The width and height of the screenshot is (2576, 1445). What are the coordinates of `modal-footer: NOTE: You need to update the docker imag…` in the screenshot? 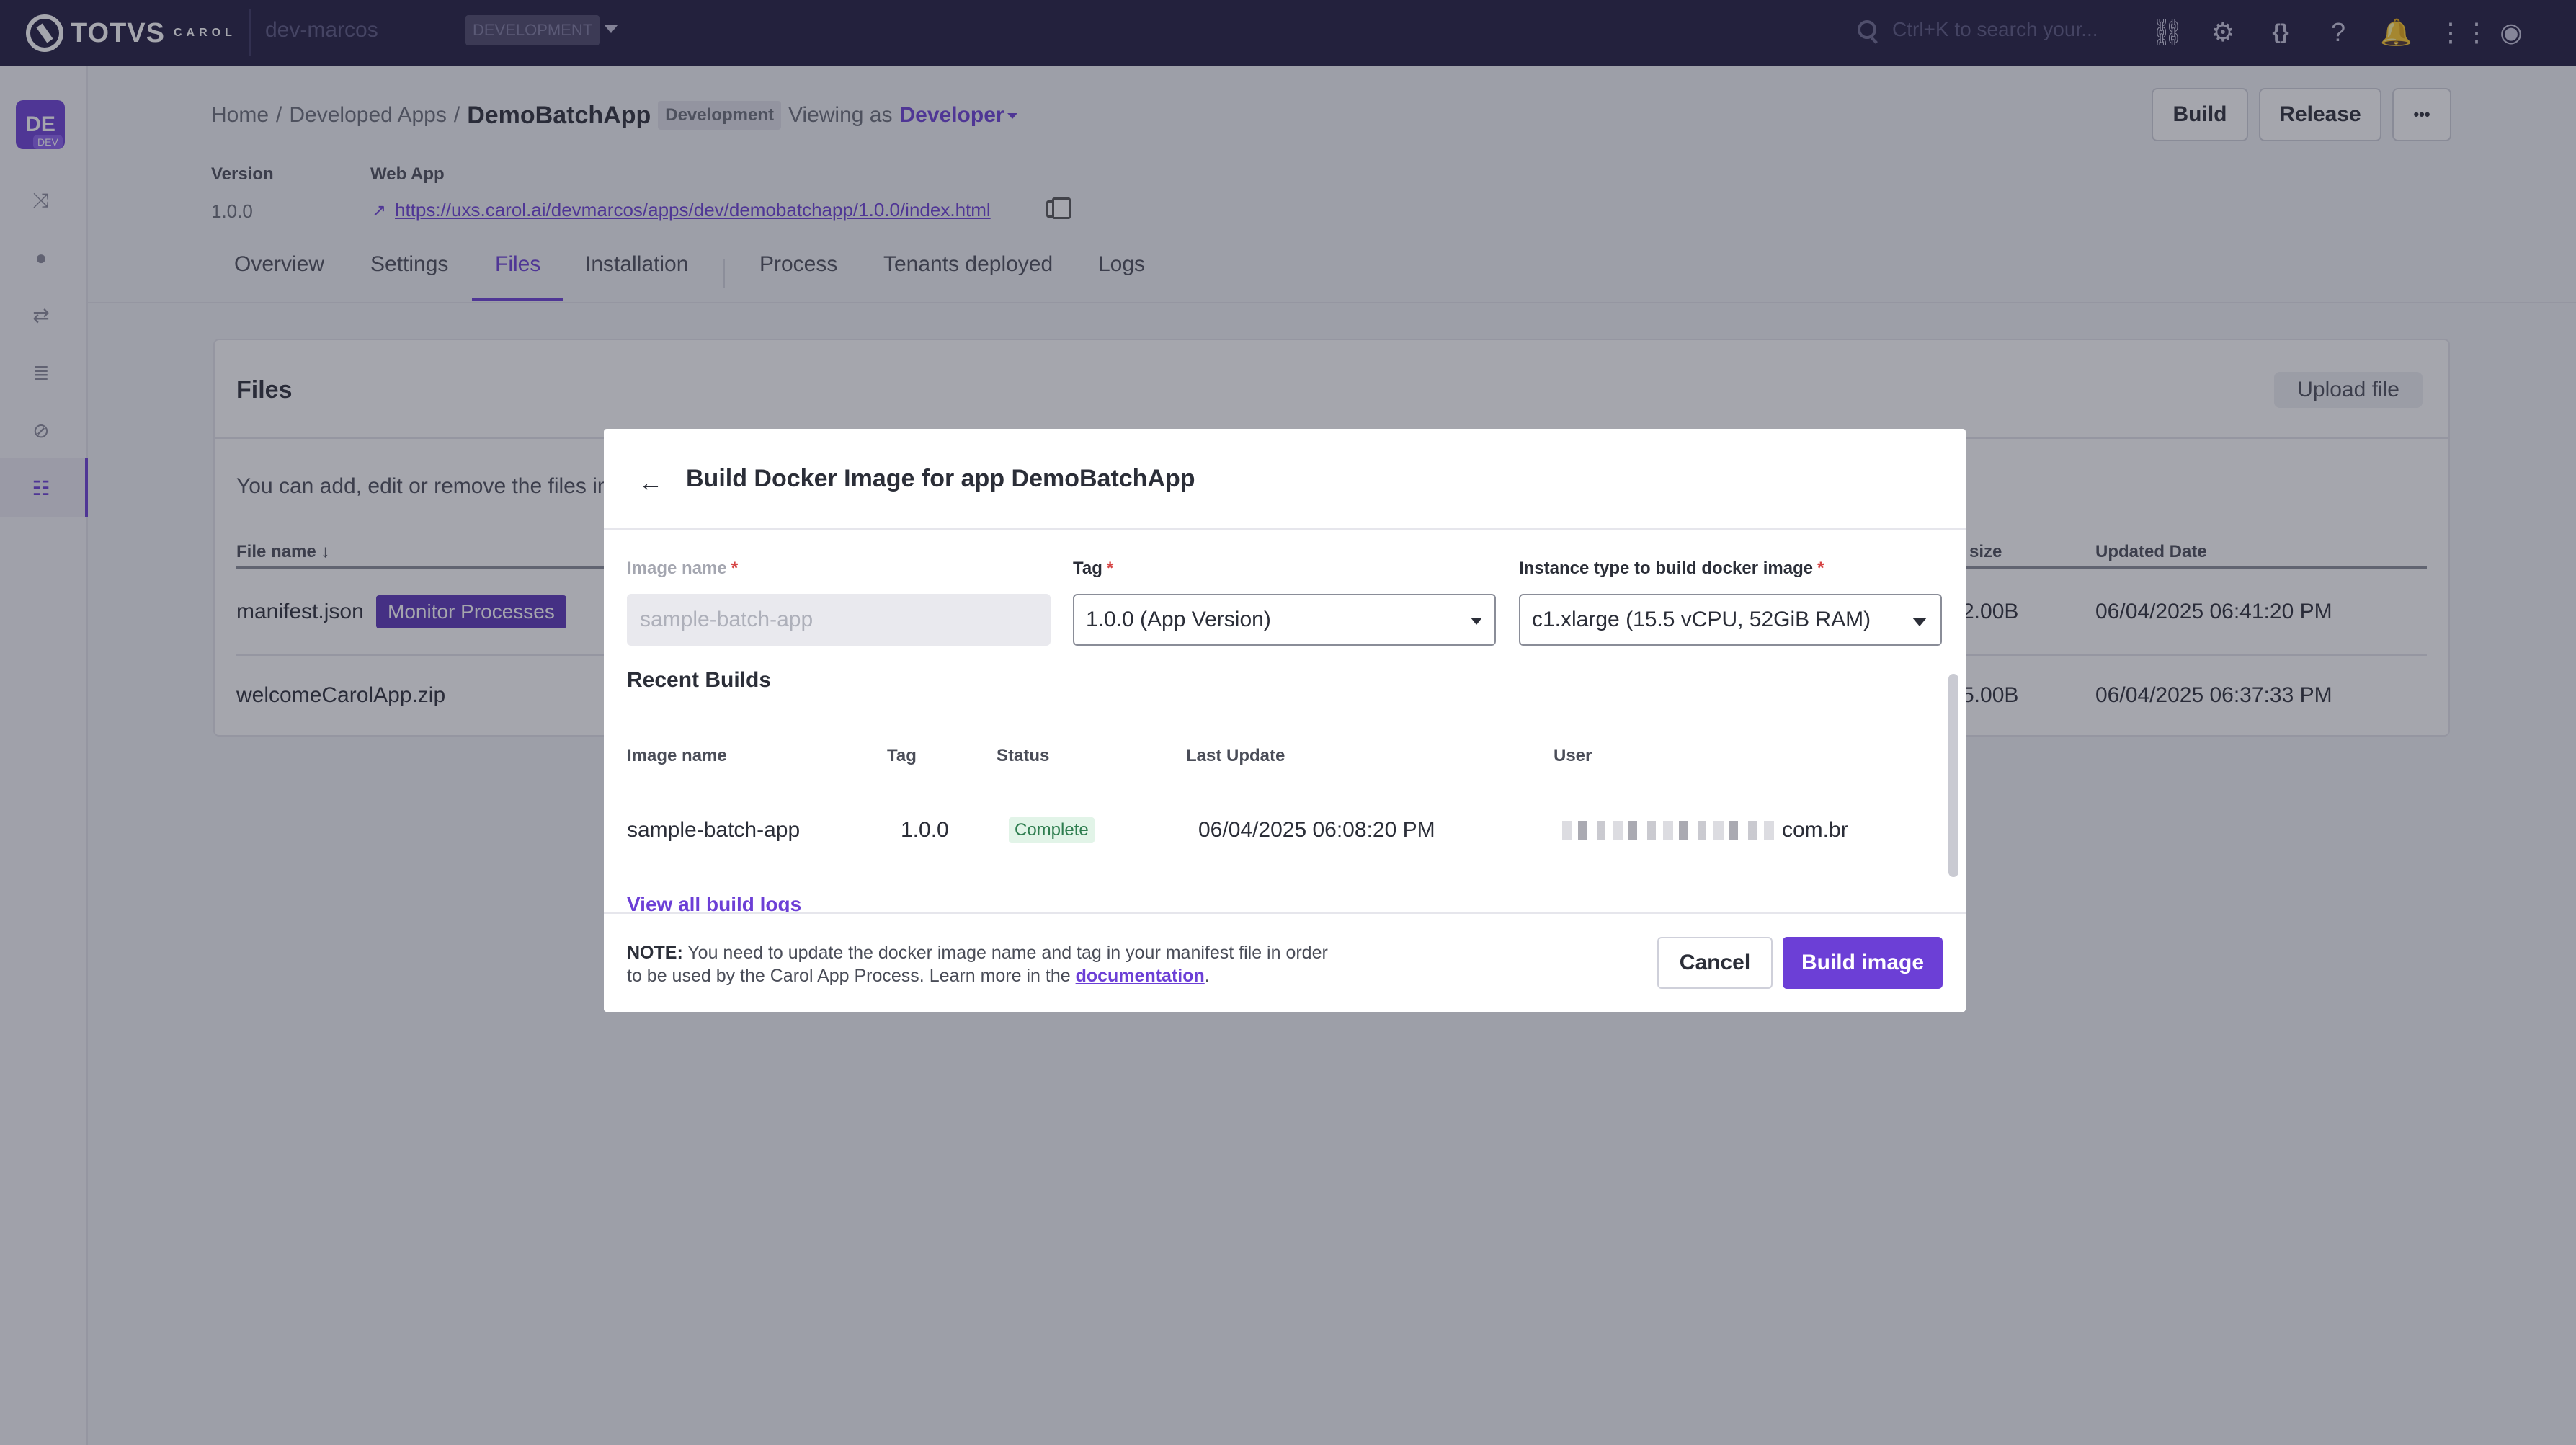 It's located at (1285, 962).